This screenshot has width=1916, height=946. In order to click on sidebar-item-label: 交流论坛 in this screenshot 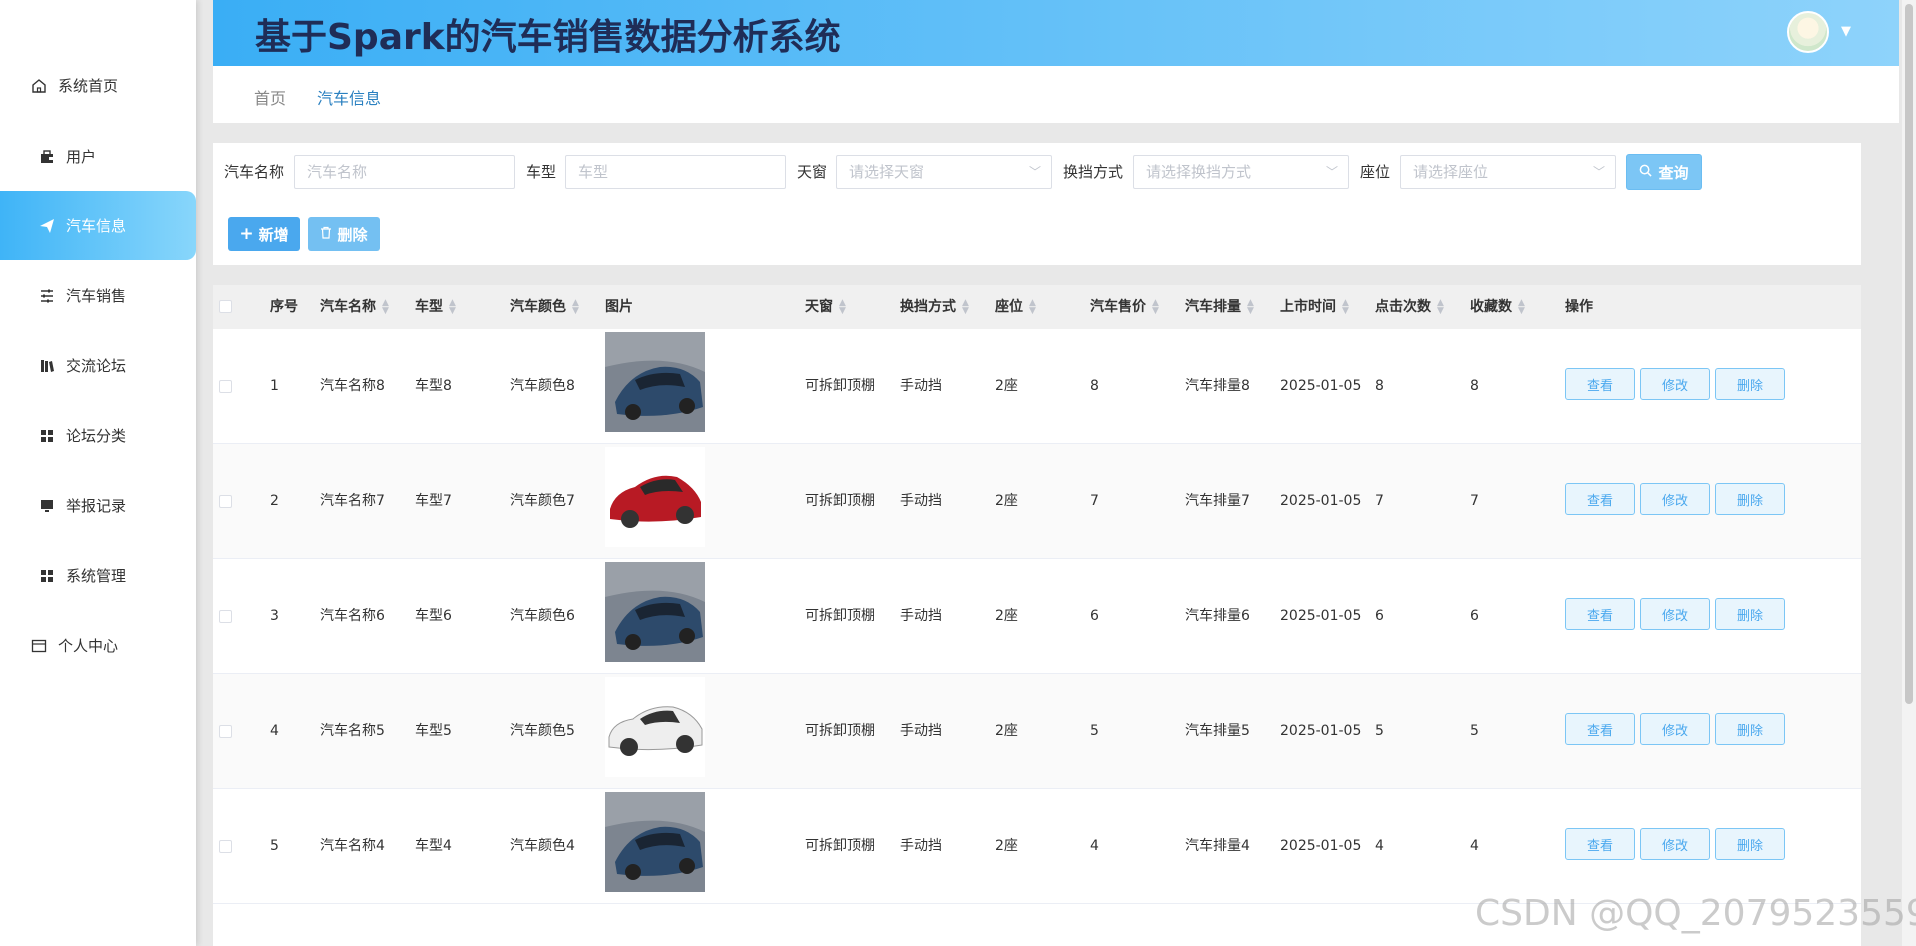, I will do `click(96, 366)`.